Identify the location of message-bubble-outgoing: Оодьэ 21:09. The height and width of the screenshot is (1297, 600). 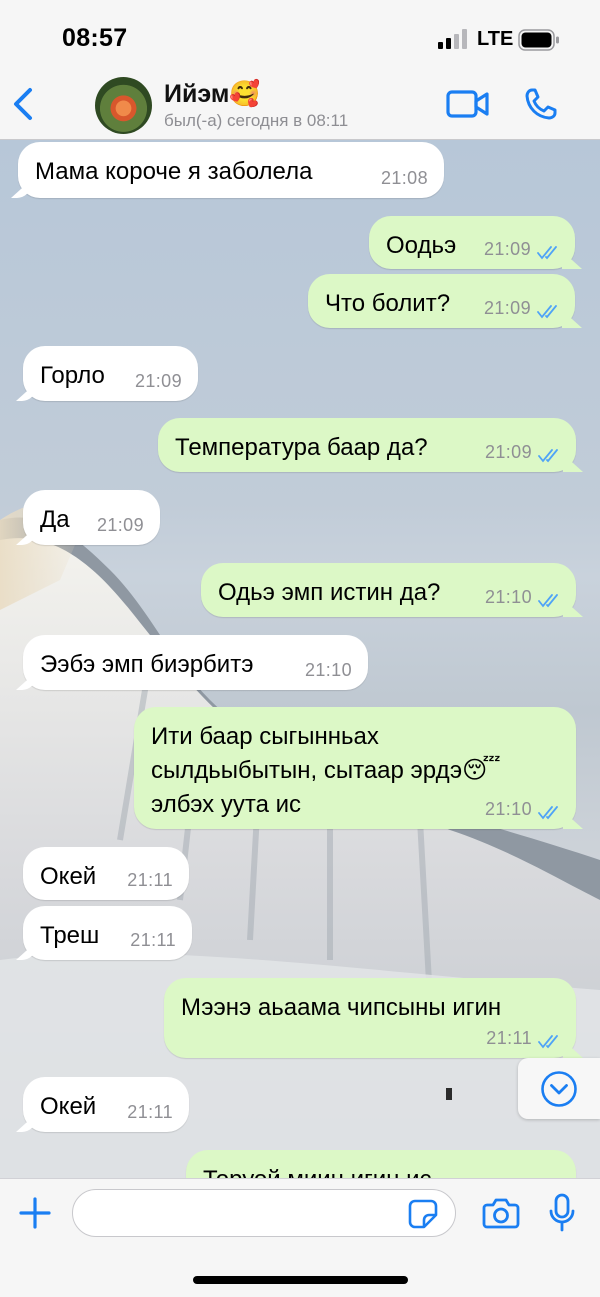
(472, 242).